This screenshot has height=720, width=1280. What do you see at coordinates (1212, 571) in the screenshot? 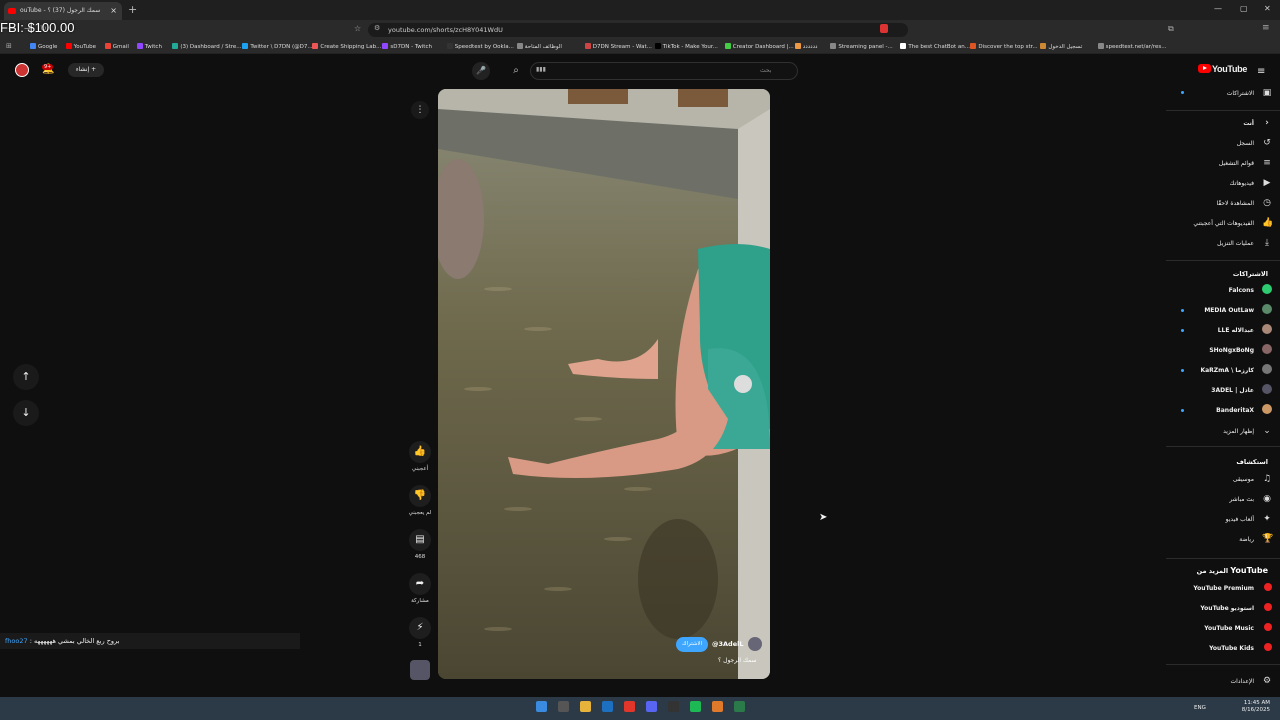
I see `more-from-label: المزيد من` at bounding box center [1212, 571].